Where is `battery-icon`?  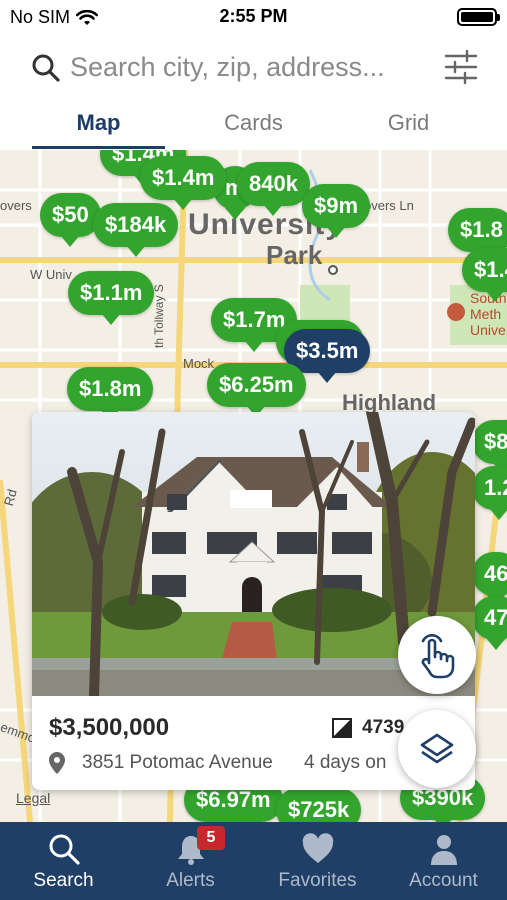
battery-icon is located at coordinates (478, 17).